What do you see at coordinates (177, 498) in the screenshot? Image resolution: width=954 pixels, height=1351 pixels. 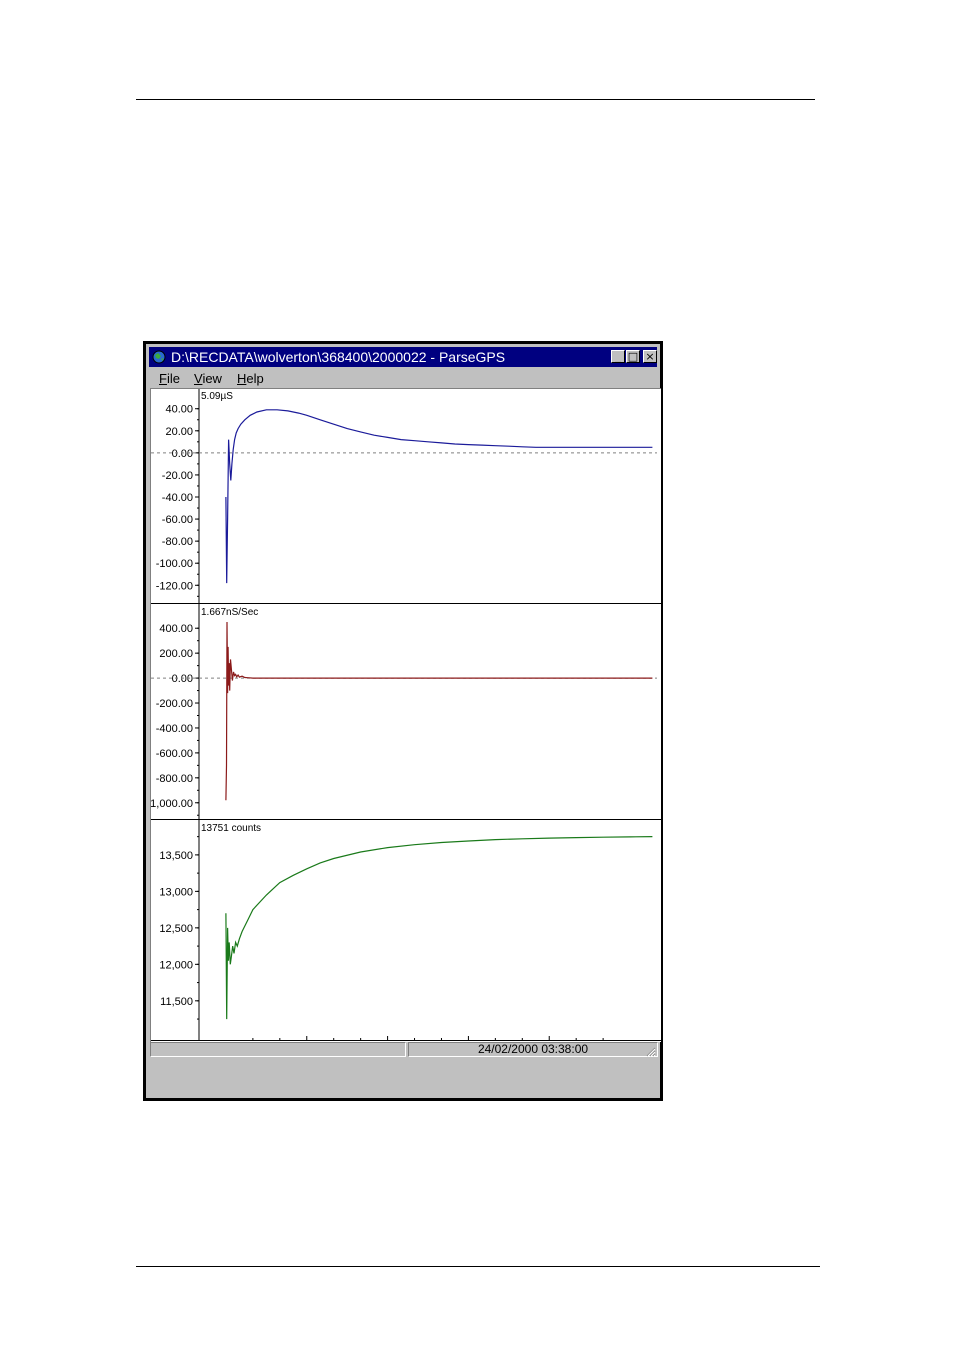 I see `y-tick-label: -40.00` at bounding box center [177, 498].